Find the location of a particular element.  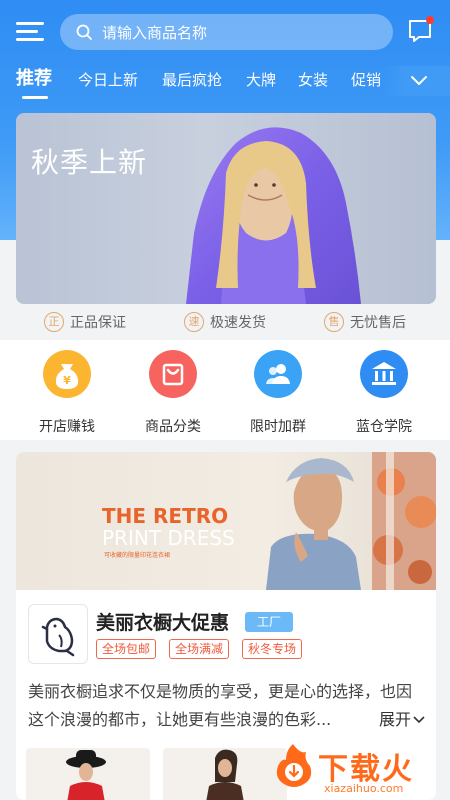

category-tabs: 推荐 今日上新 最后疯抢 大牌 女装 促销 is located at coordinates (225, 84).